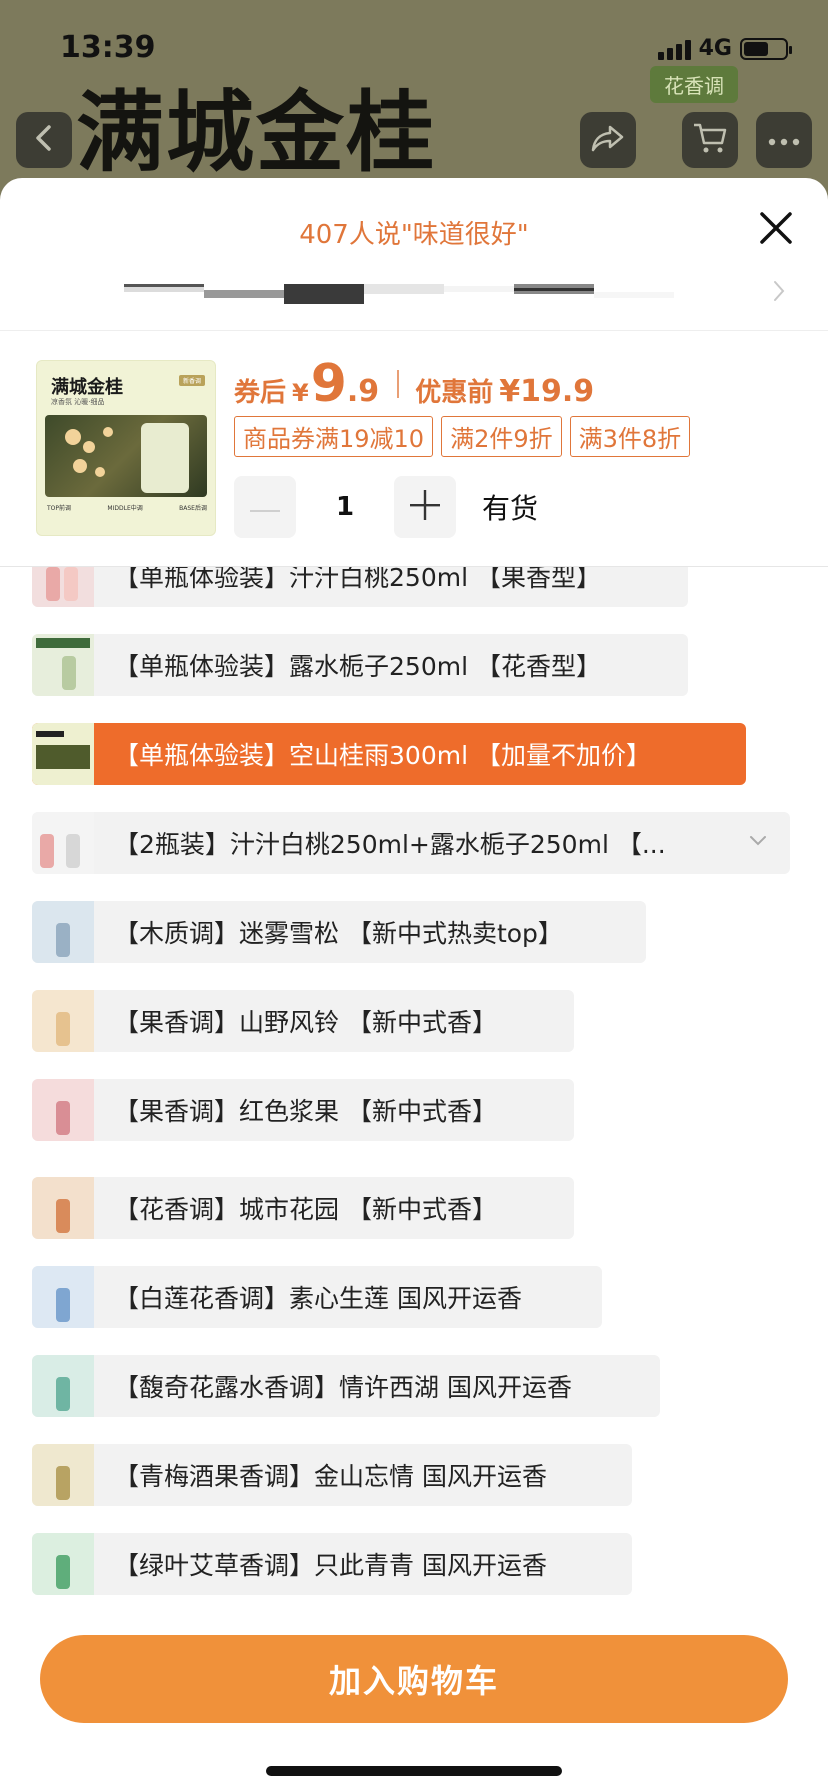  I want to click on increase-button, so click(425, 507).